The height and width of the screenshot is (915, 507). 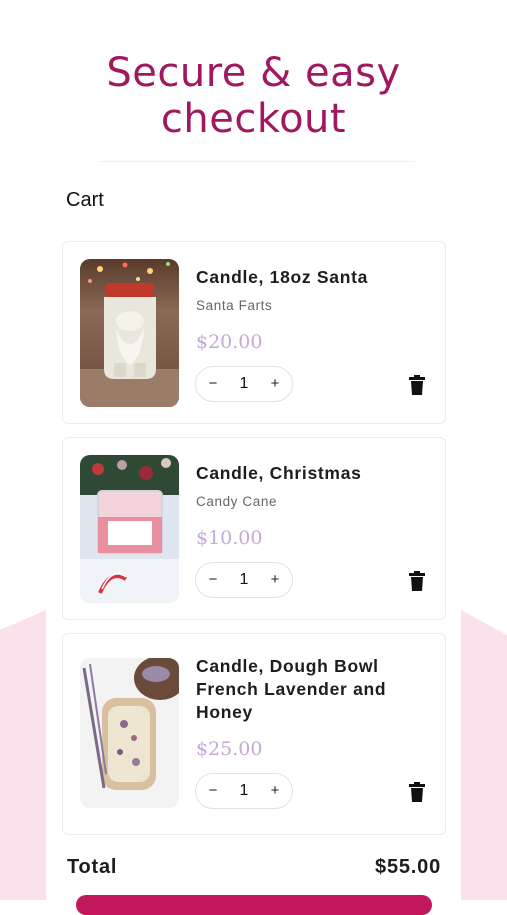 What do you see at coordinates (85, 200) in the screenshot?
I see `cart-heading: Cart` at bounding box center [85, 200].